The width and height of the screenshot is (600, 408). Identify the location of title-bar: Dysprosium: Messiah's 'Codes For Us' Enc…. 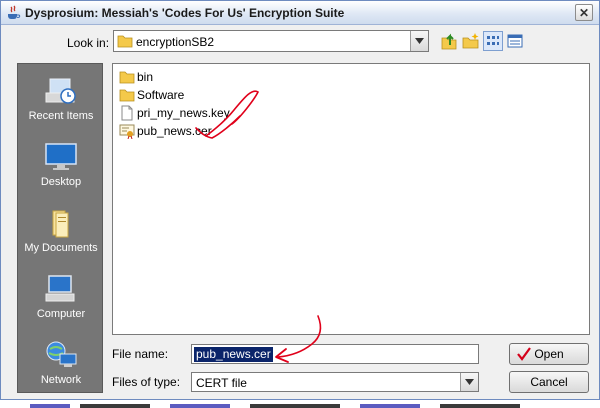
(300, 13).